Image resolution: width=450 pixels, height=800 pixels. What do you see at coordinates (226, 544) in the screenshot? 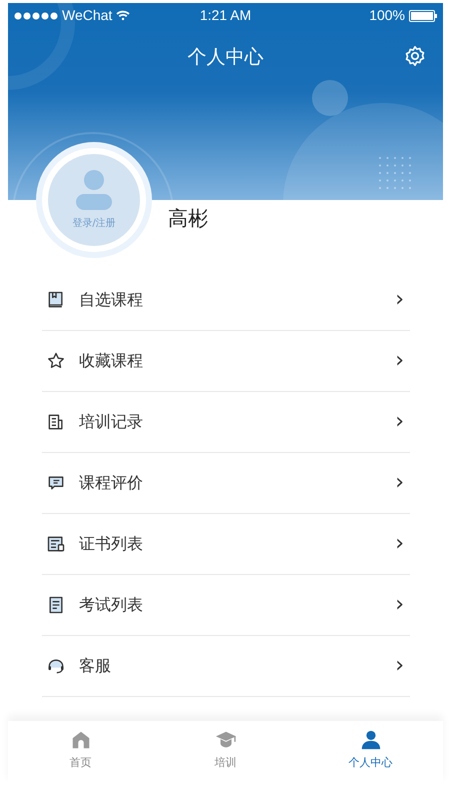
I see `menu-item: 证书列表 ›` at bounding box center [226, 544].